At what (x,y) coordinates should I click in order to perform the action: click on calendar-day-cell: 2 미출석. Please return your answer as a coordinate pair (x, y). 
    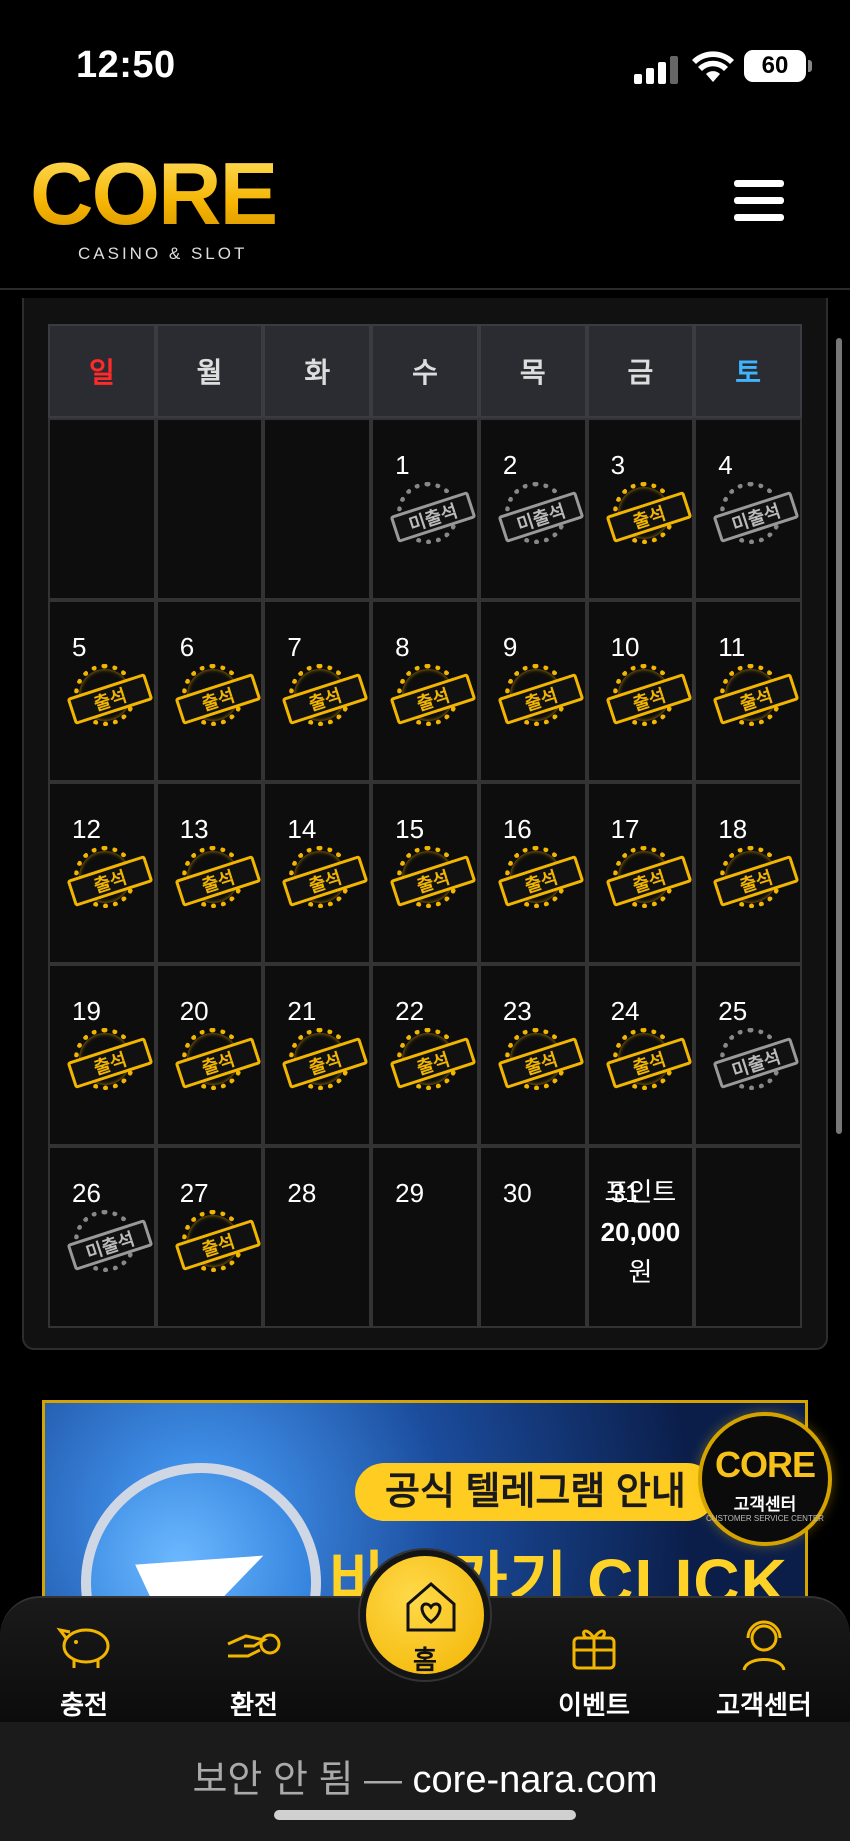
    Looking at the image, I should click on (532, 509).